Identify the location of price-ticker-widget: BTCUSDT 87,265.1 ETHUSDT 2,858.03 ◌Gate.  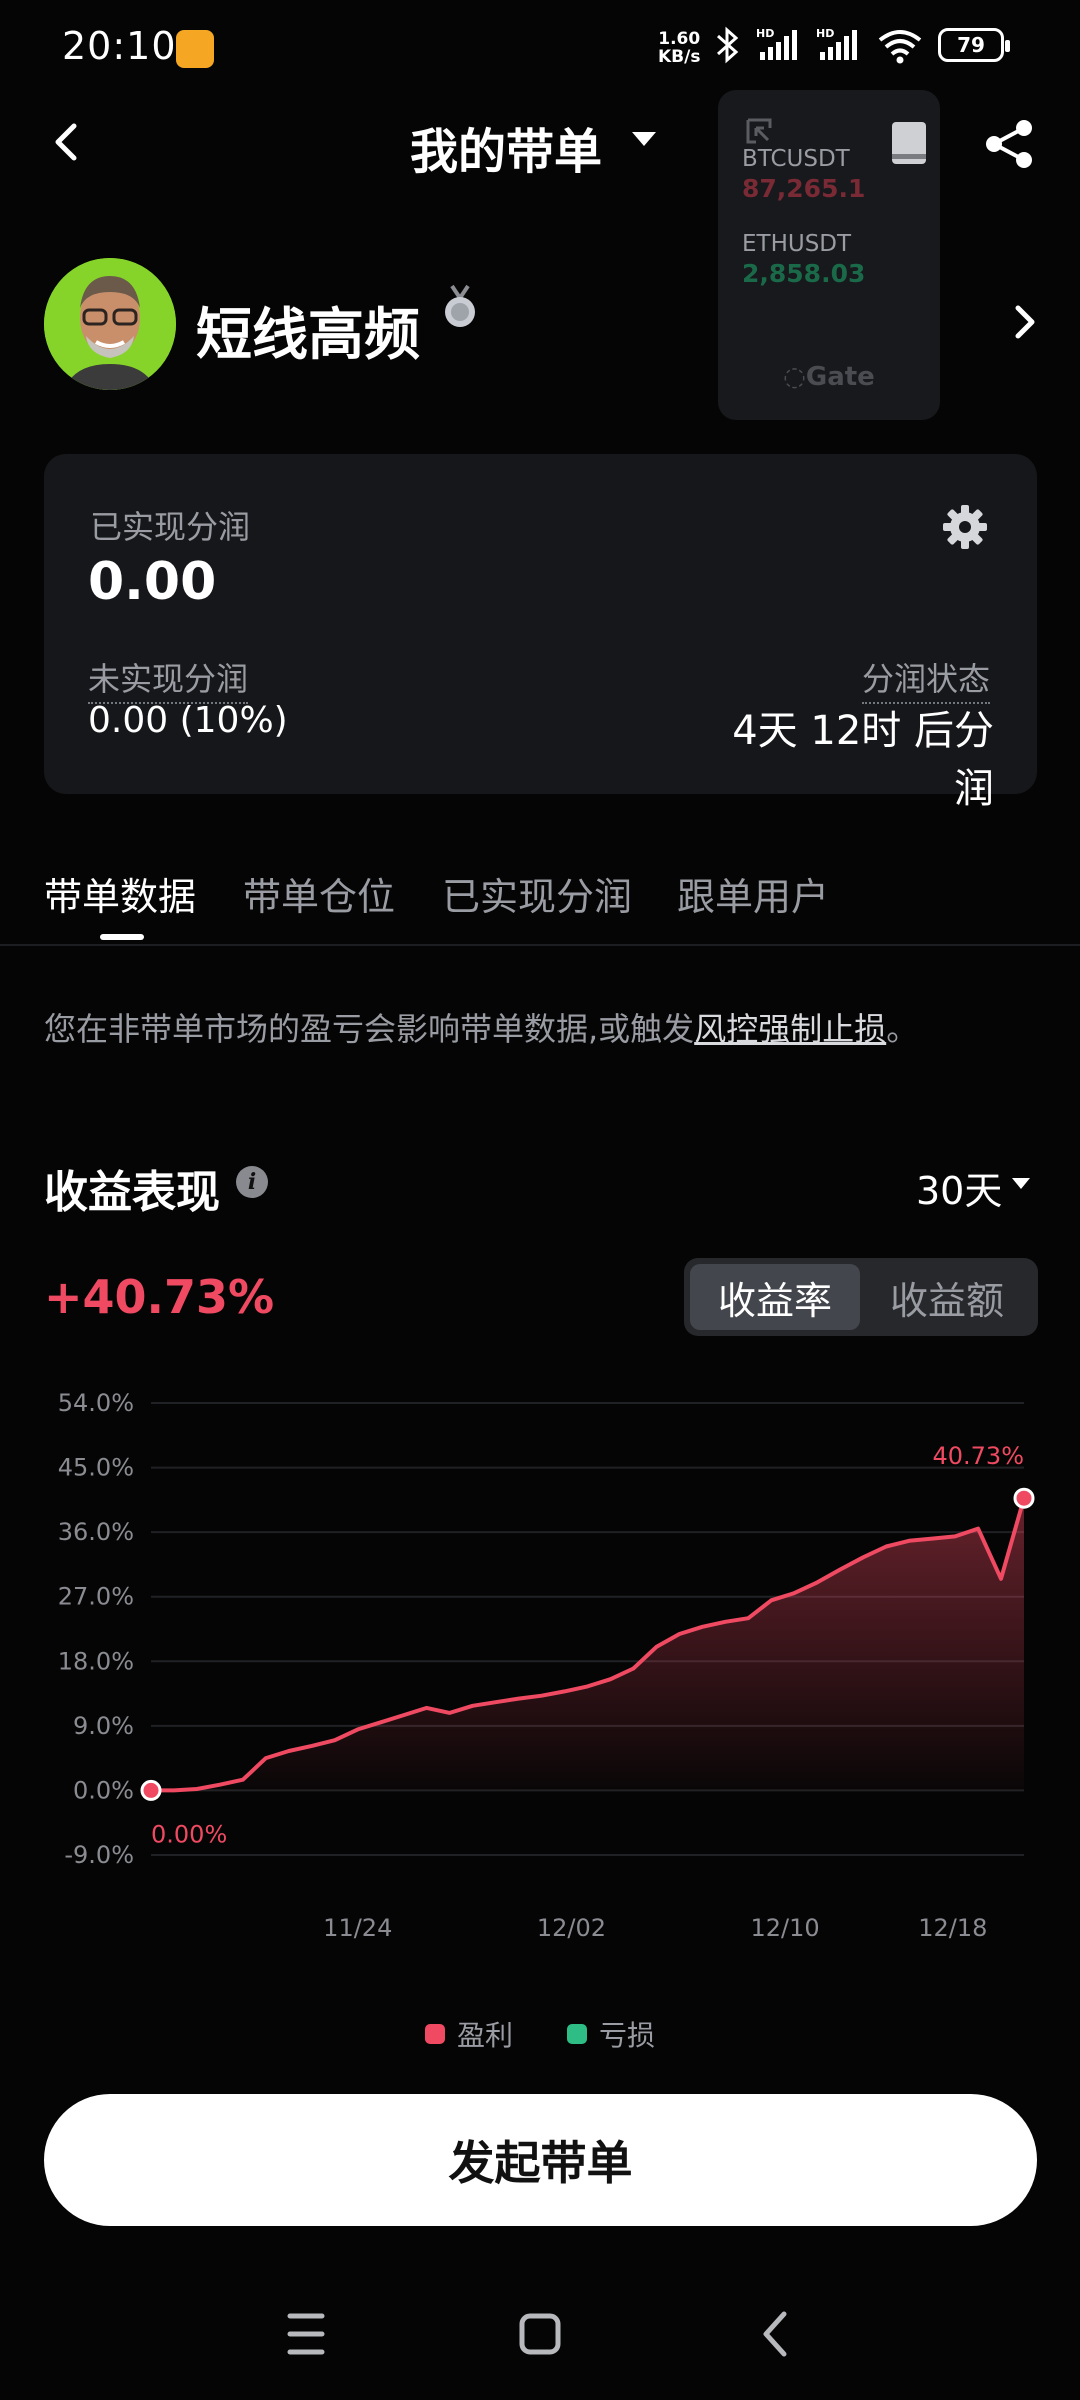
(829, 255).